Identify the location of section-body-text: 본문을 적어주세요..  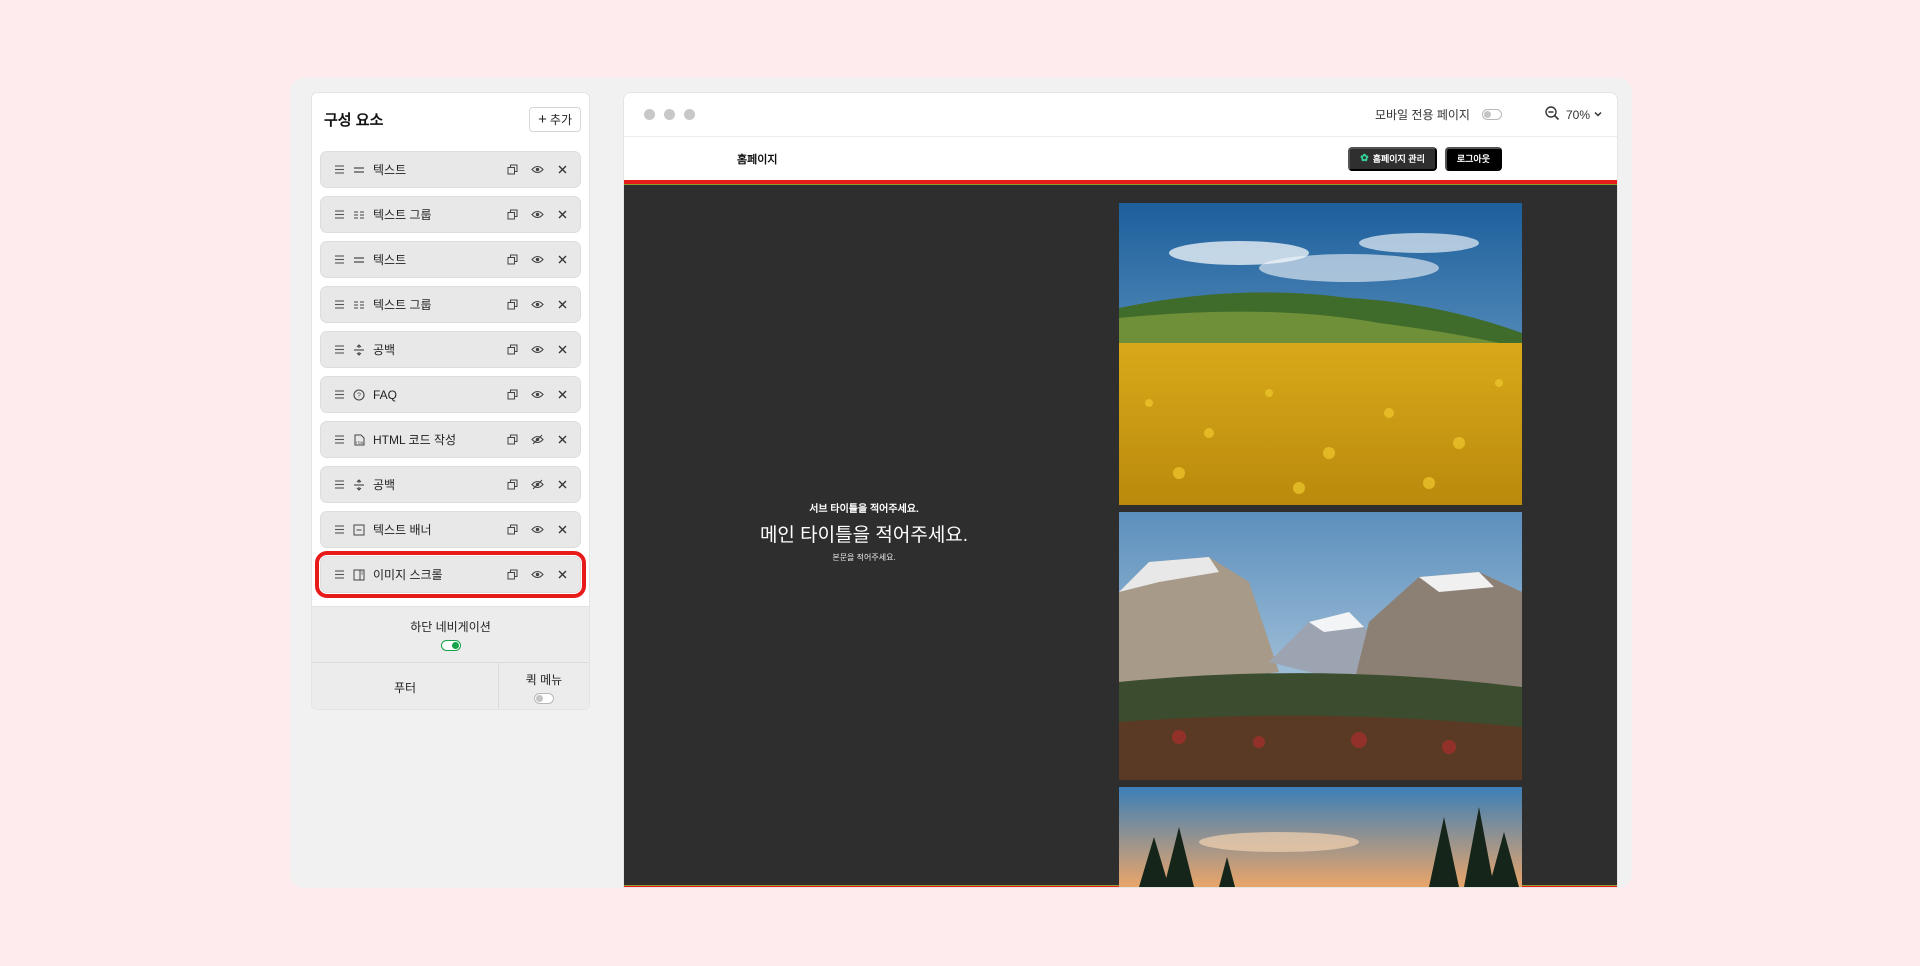
(866, 557).